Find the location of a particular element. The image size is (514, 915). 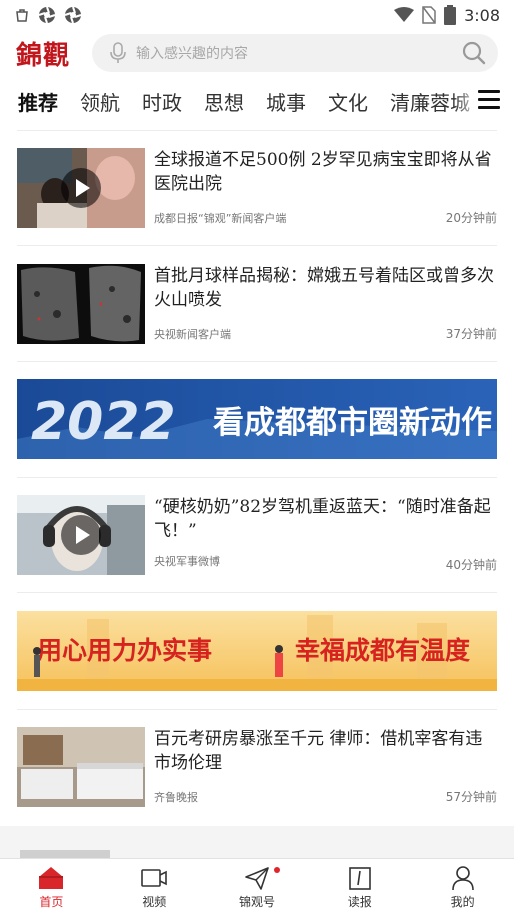

promo-banner: 2022 看成都都市圈新动作 is located at coordinates (257, 419).